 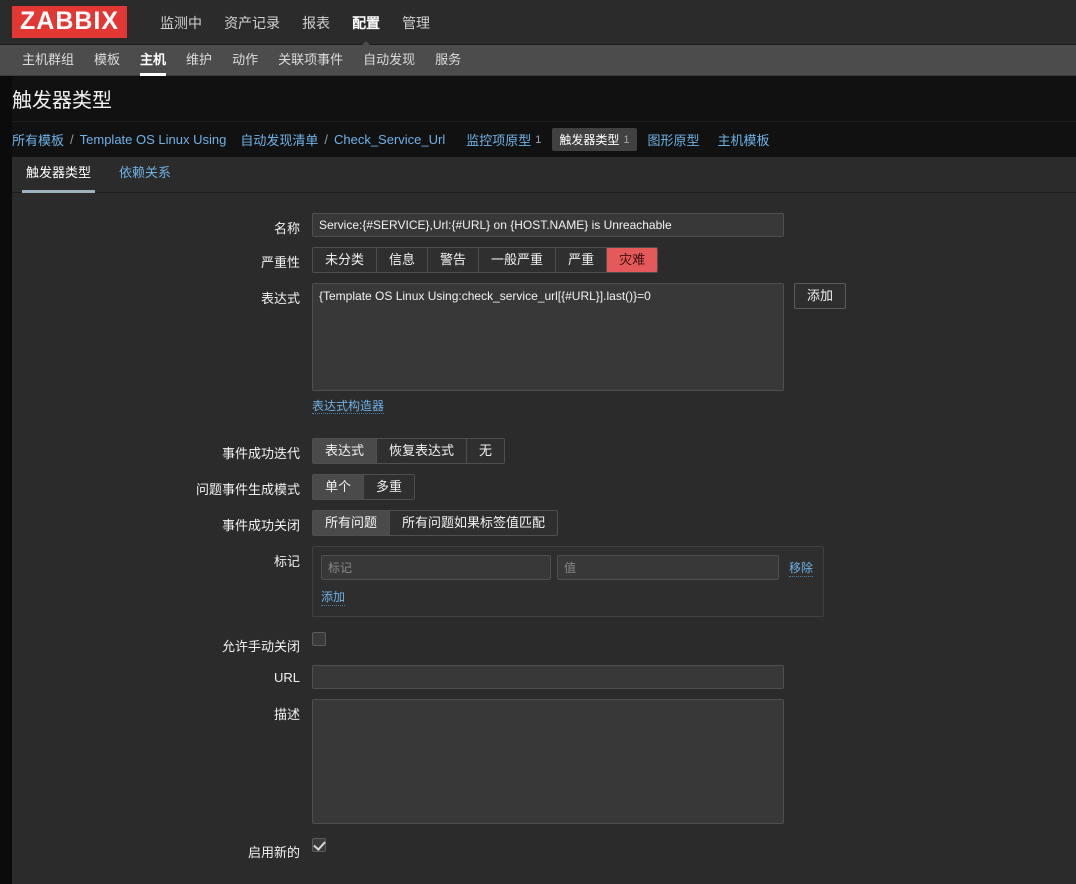 What do you see at coordinates (820, 296) in the screenshot?
I see `expression-add-button: 添加` at bounding box center [820, 296].